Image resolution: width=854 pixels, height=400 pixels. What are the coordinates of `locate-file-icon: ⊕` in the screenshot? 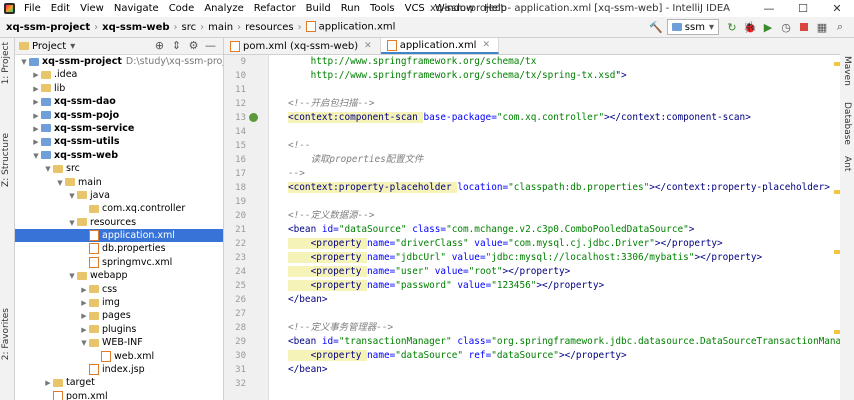 It's located at (159, 45).